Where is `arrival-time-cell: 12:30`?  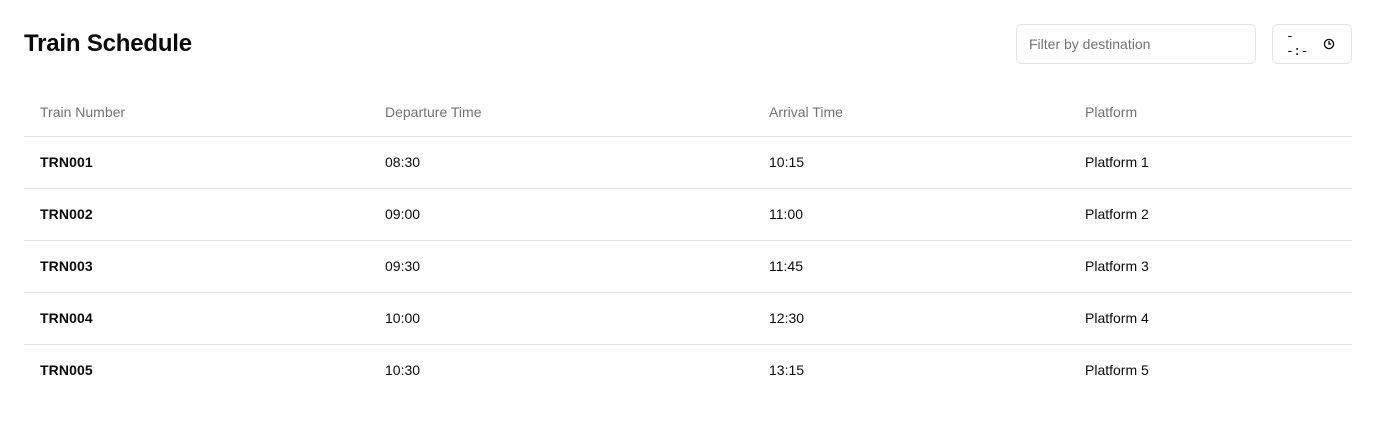 arrival-time-cell: 12:30 is located at coordinates (787, 318).